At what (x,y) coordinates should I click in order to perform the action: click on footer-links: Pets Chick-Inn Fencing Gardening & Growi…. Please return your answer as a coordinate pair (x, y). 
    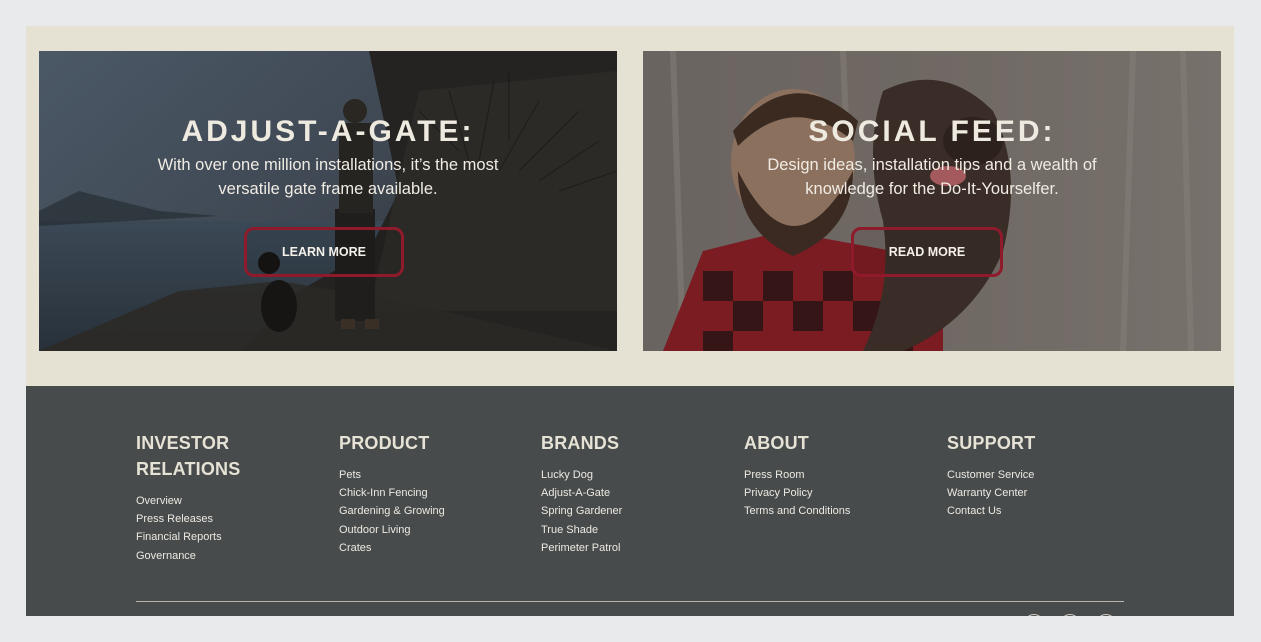
    Looking at the image, I should click on (392, 511).